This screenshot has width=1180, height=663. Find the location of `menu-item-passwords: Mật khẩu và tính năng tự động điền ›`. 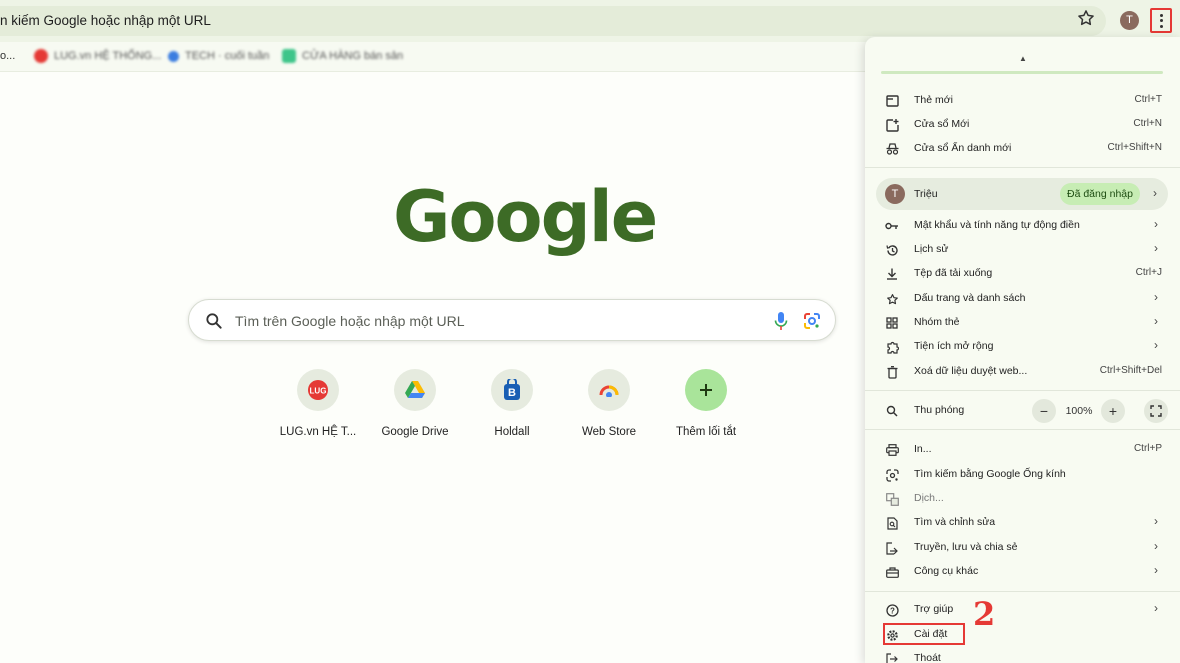

menu-item-passwords: Mật khẩu và tính năng tự động điền › is located at coordinates (1022, 226).